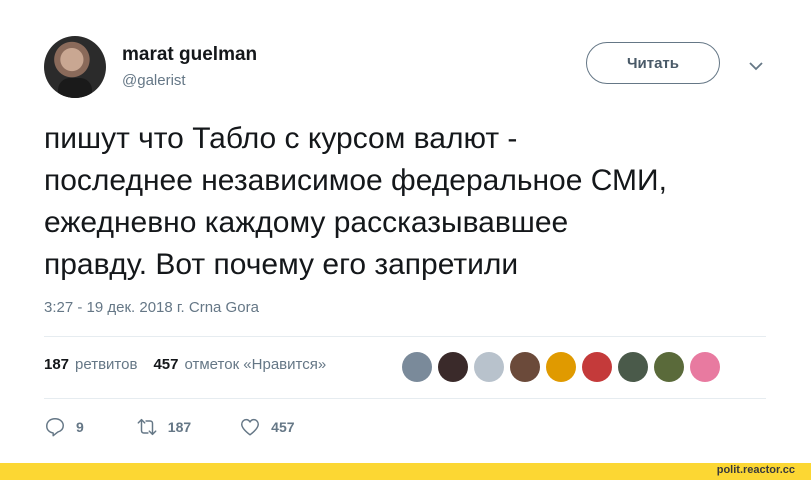 Image resolution: width=811 pixels, height=480 pixels. I want to click on tweet-line: последнее независимое федеральное СМИ,, so click(355, 180).